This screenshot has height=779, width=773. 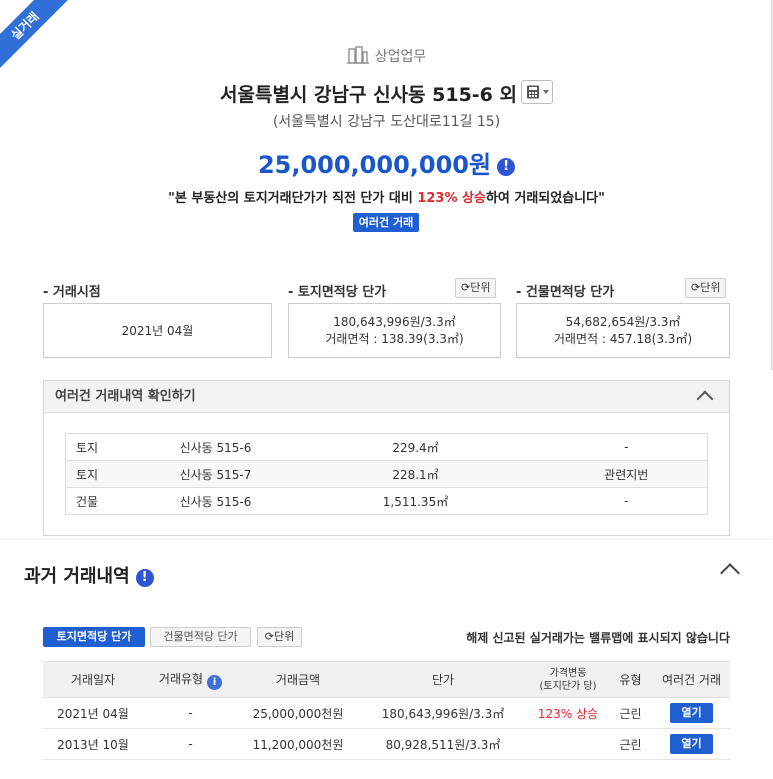 I want to click on col-price-change: 가격변동 (토지단가 당), so click(x=568, y=679).